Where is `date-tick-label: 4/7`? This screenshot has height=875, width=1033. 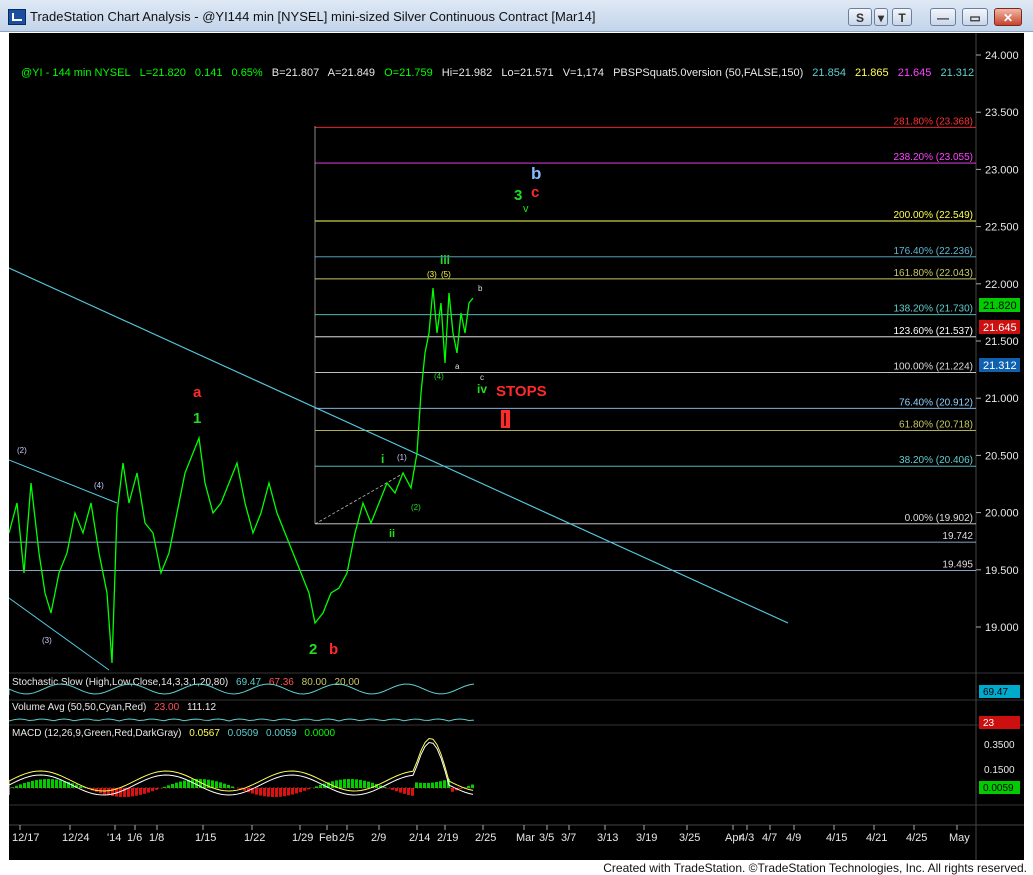
date-tick-label: 4/7 is located at coordinates (769, 838).